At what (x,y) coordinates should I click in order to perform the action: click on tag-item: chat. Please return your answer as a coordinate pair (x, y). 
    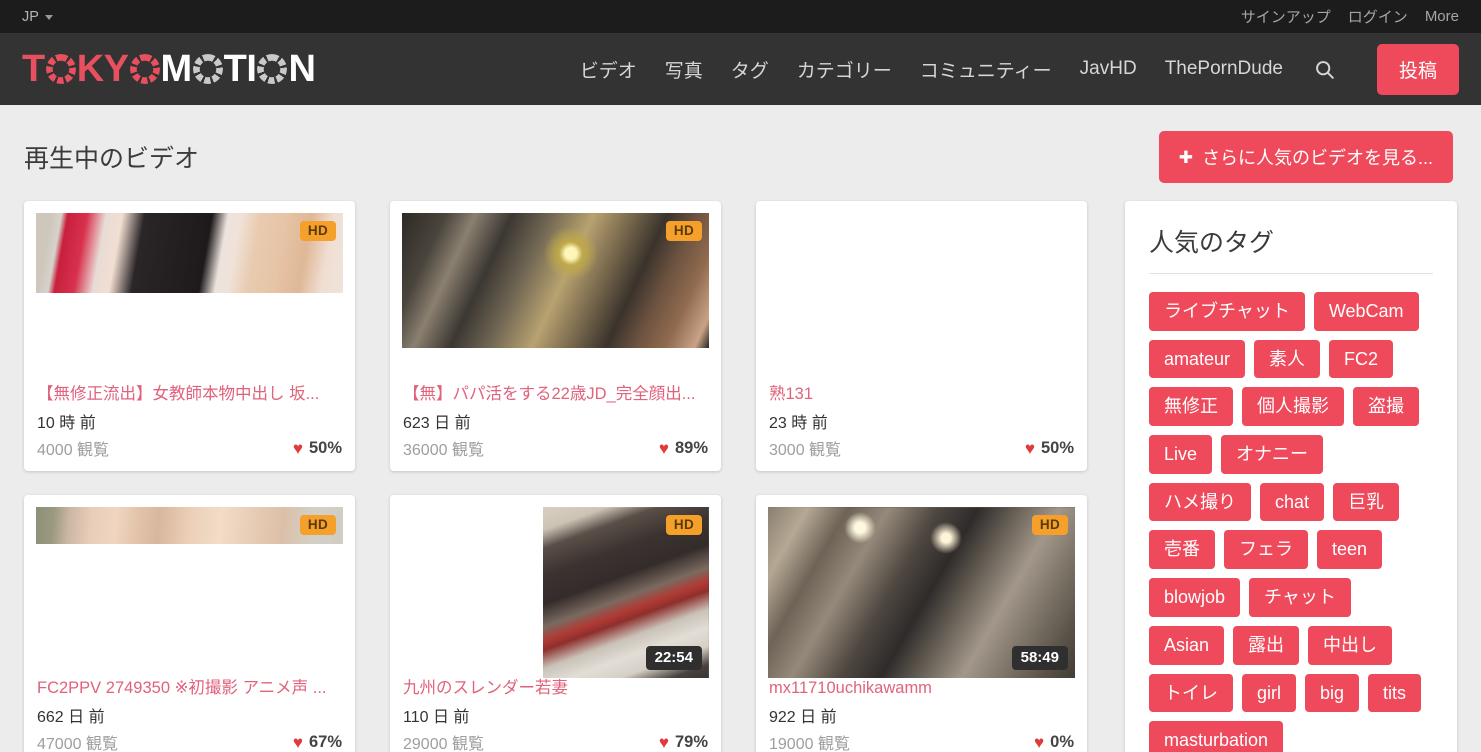
    Looking at the image, I should click on (1292, 502).